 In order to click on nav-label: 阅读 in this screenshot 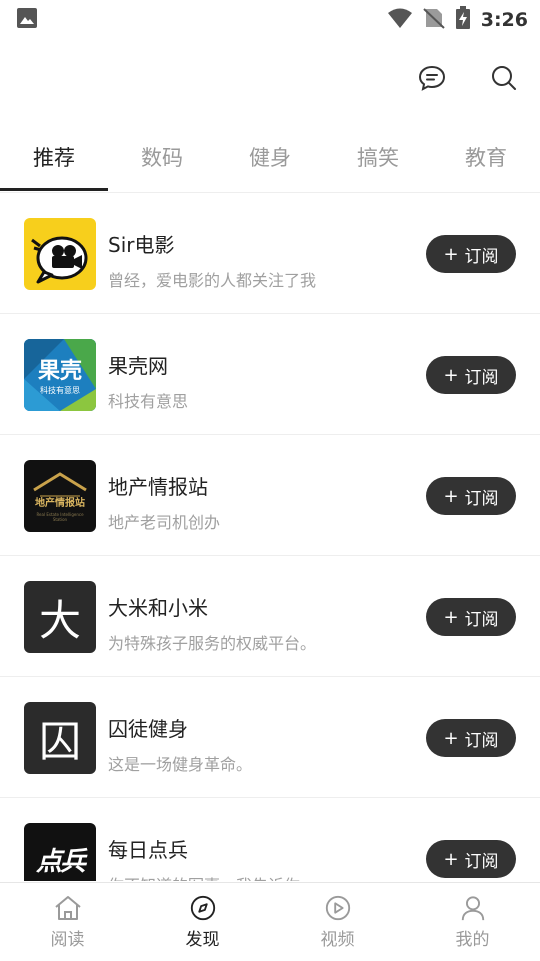, I will do `click(67, 940)`.